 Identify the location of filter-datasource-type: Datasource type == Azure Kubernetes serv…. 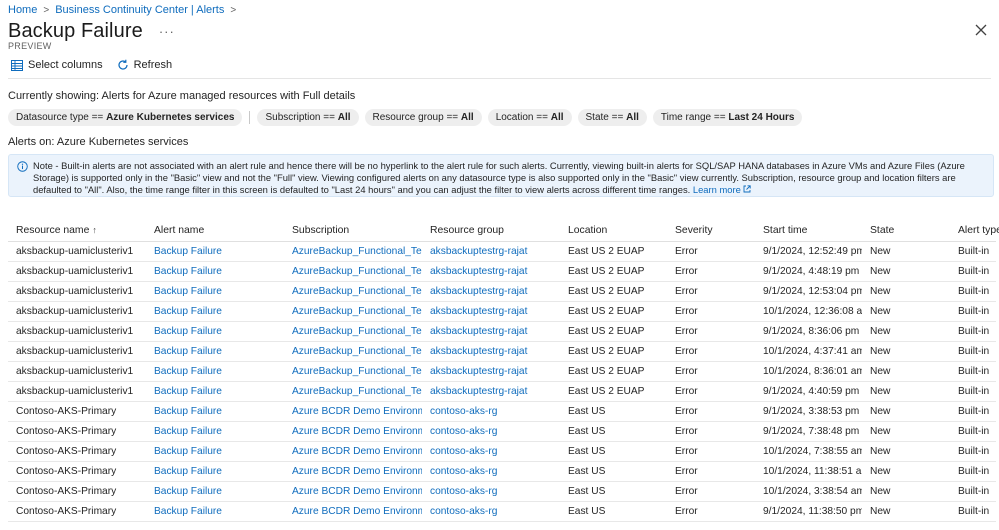
(125, 117).